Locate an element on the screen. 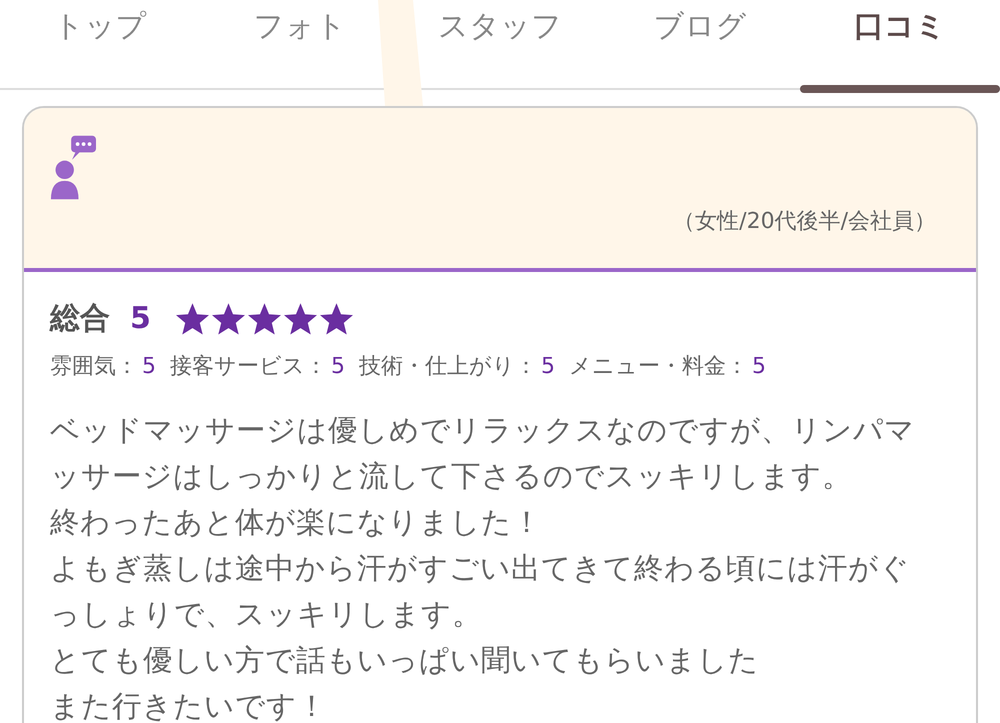 This screenshot has width=1000, height=723. review-text: ベッドマッサージは優しめでリラックスなのですが、リンパマッサージはしっかりと流して下さるのでスッキリします。 is located at coordinates (483, 453).